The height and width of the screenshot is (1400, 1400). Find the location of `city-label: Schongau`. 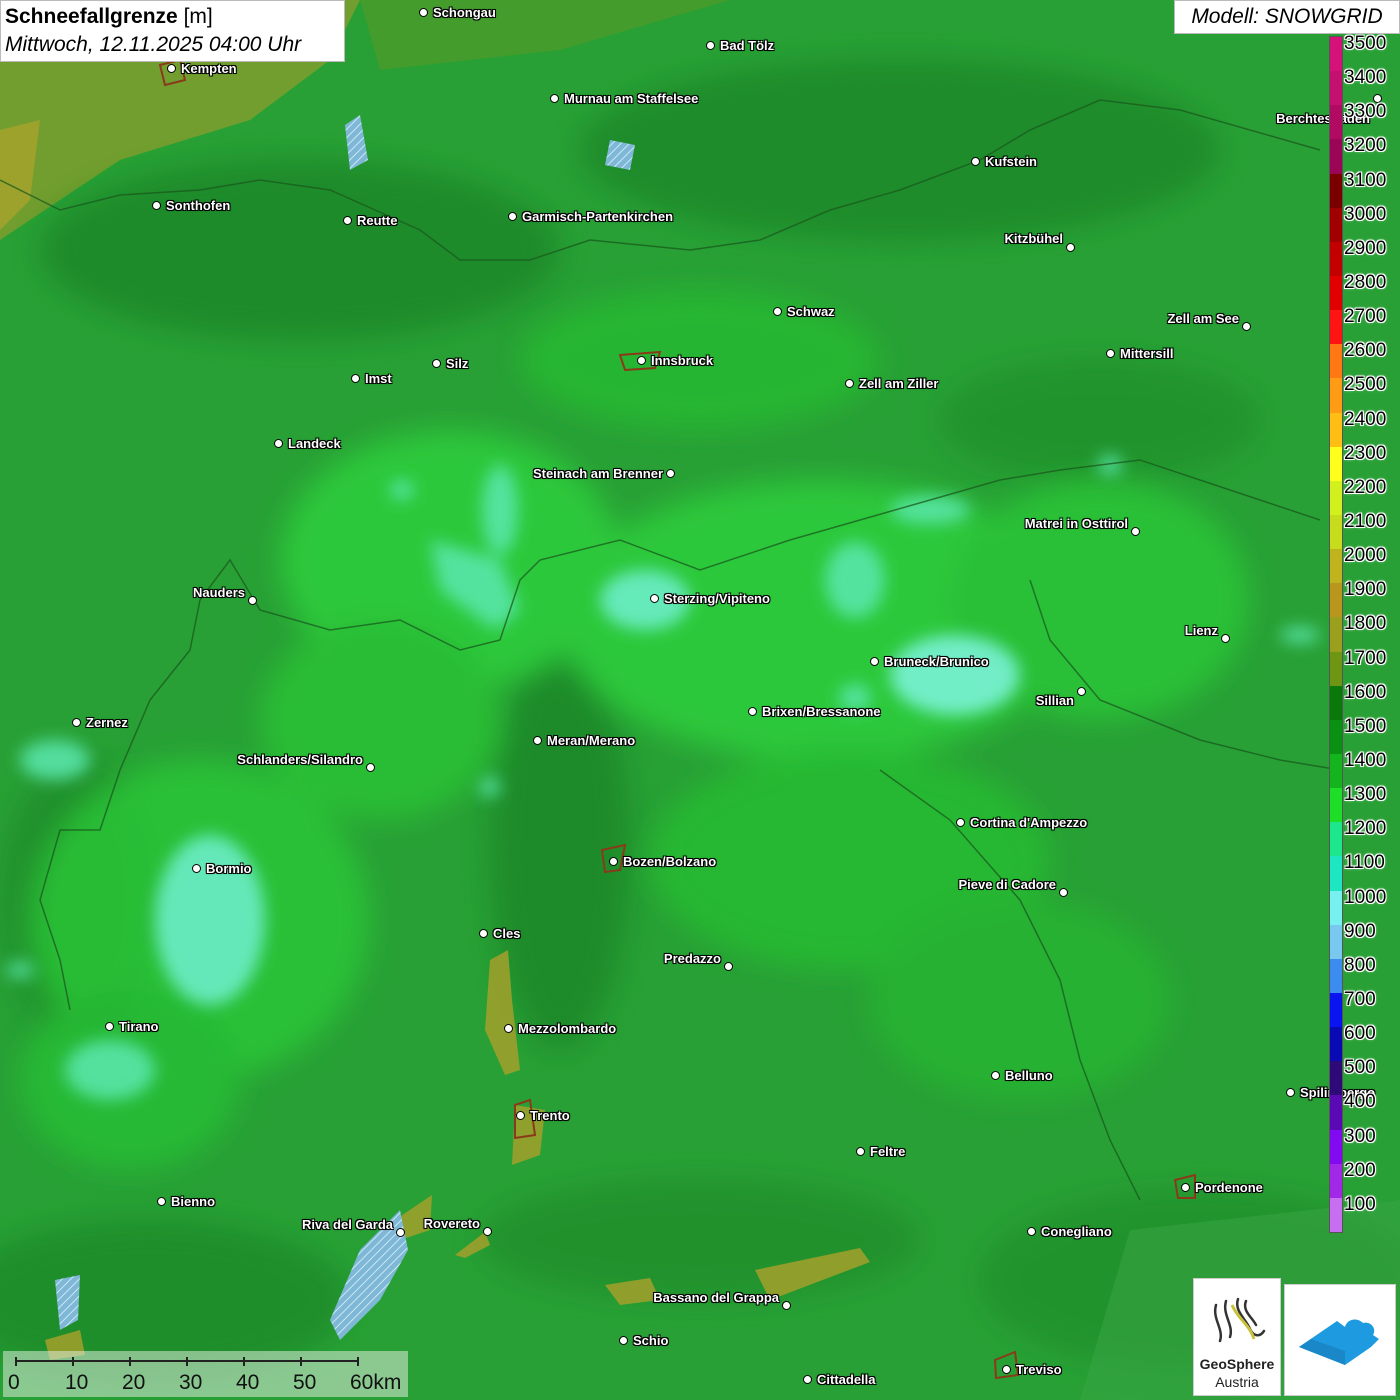

city-label: Schongau is located at coordinates (464, 13).